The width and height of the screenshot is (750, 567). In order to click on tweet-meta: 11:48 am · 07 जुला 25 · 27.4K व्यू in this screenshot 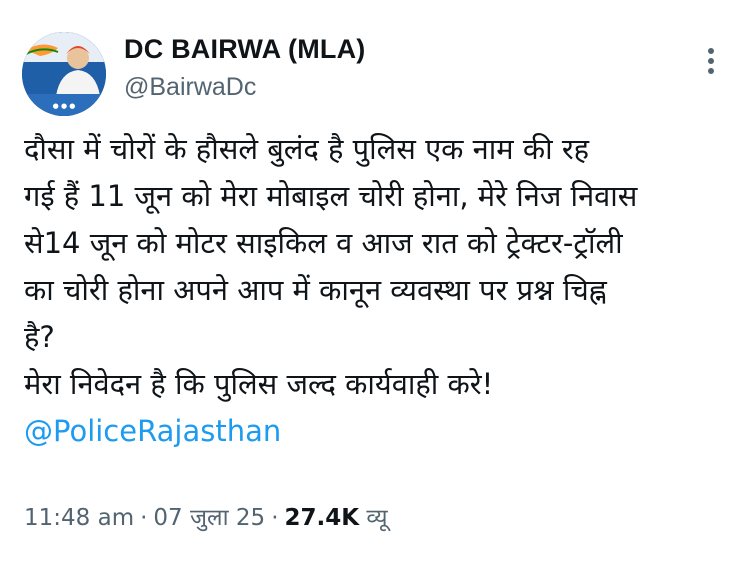, I will do `click(206, 516)`.